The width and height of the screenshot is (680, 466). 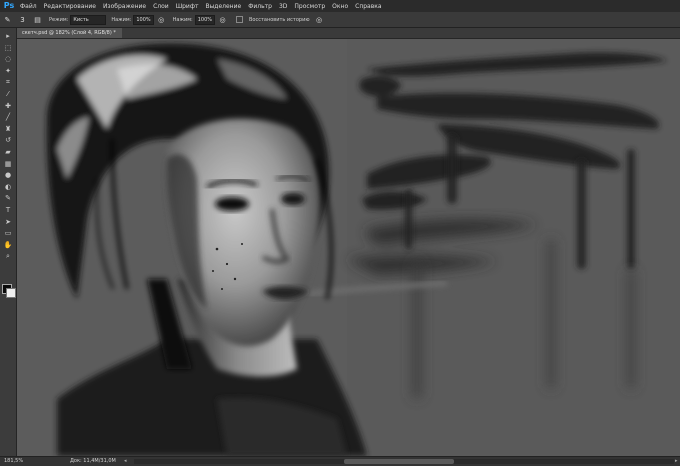 What do you see at coordinates (8, 222) in the screenshot?
I see `path-select-tool-icon: ➤` at bounding box center [8, 222].